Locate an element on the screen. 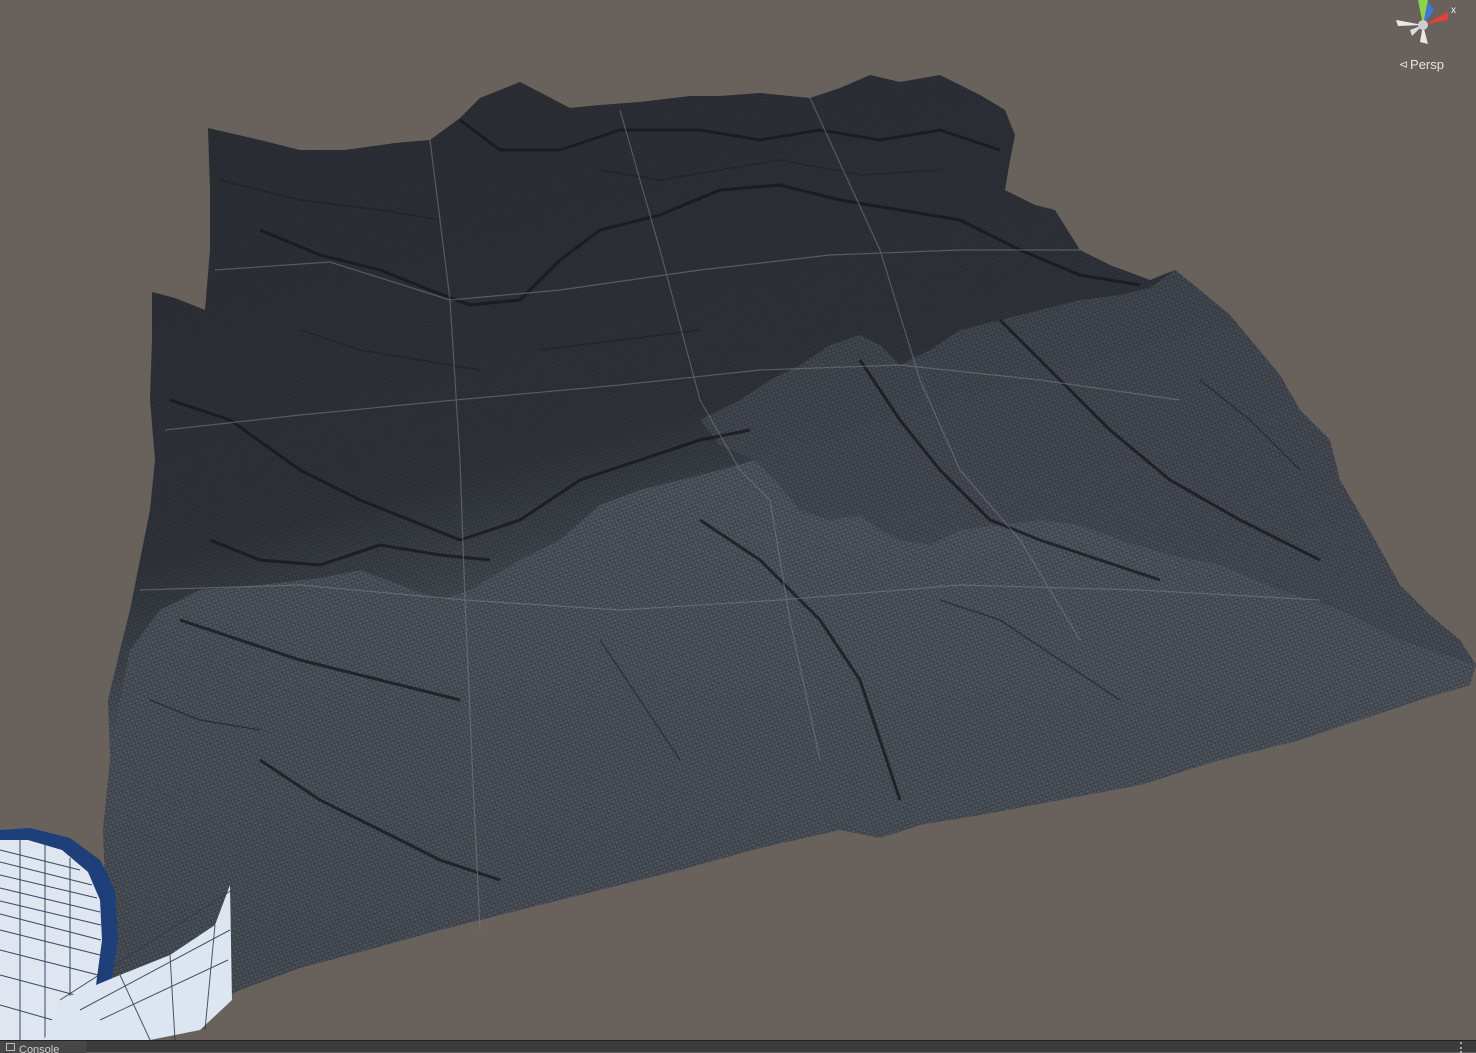  projection-label: Persp is located at coordinates (1427, 64).